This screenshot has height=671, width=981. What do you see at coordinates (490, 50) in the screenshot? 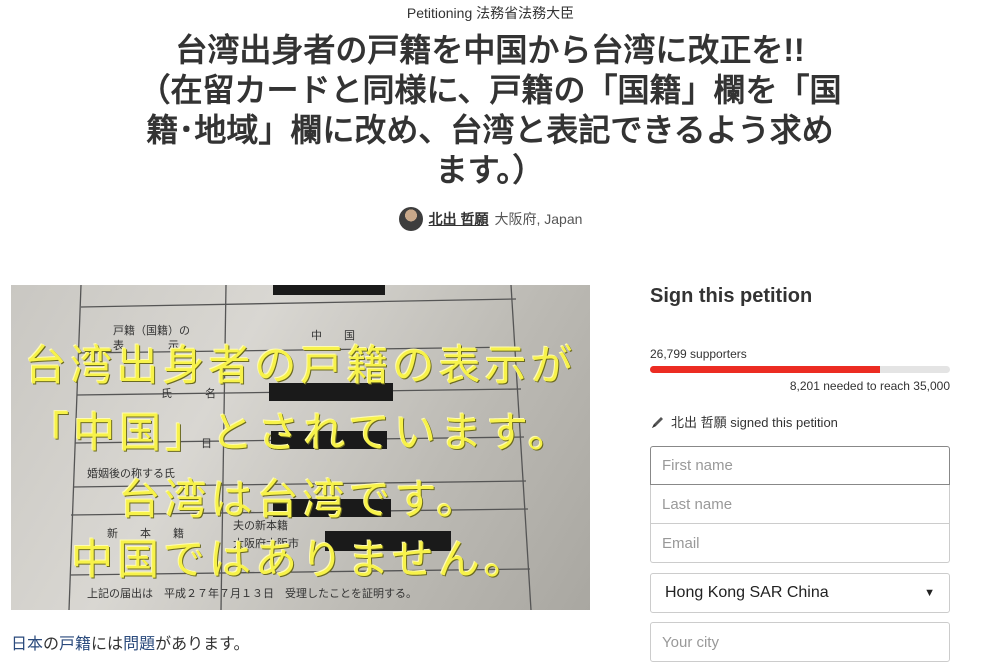
I see `petition-title-line: 台湾出身者の戸籍を中国から台湾に改正を!!` at bounding box center [490, 50].